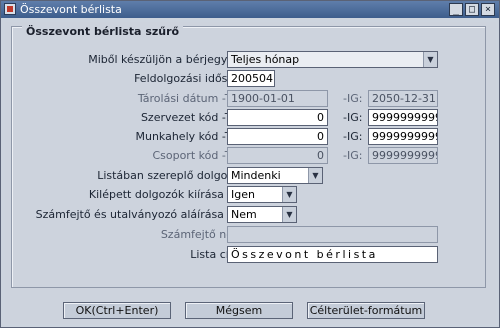  I want to click on target-format-button: Célterület-formátum, so click(366, 310).